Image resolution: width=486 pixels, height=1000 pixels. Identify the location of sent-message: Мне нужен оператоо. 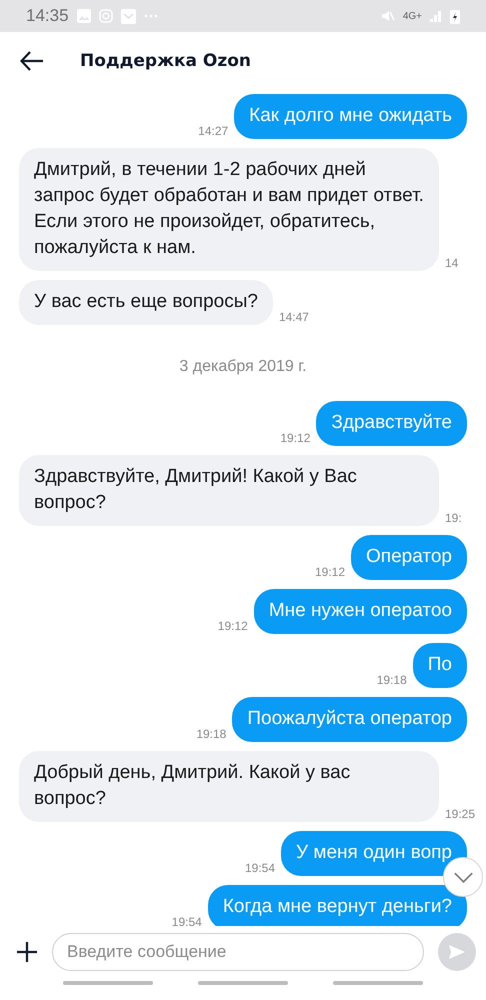
(360, 611).